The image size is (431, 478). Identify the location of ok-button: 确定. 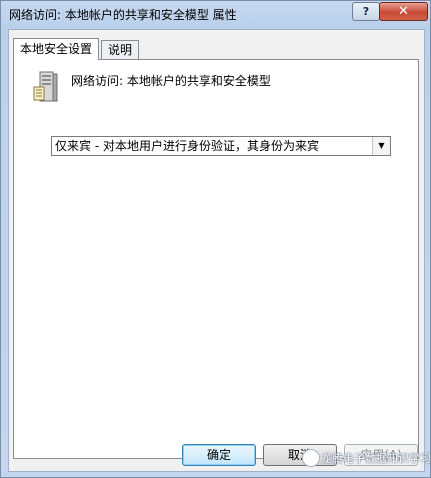
(219, 455).